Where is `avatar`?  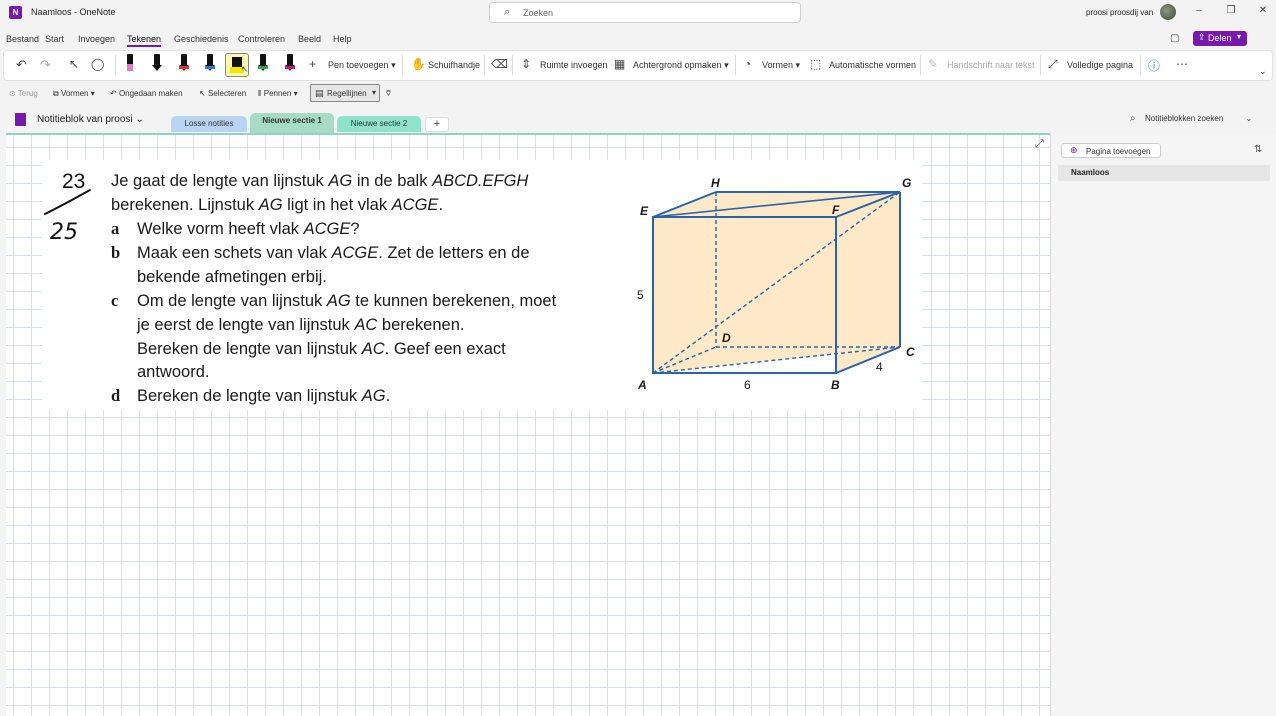 avatar is located at coordinates (1168, 12).